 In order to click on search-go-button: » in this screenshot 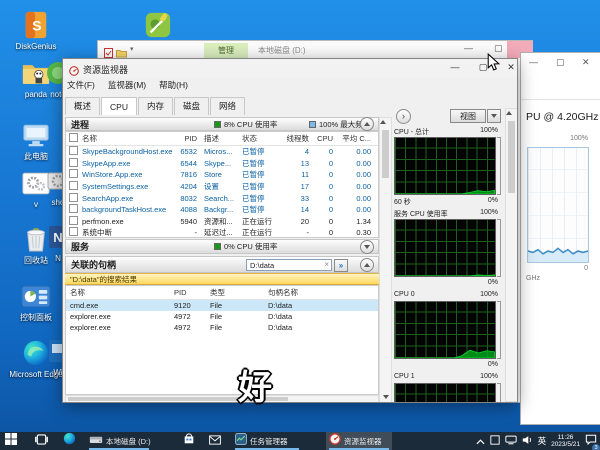, I will do `click(341, 265)`.